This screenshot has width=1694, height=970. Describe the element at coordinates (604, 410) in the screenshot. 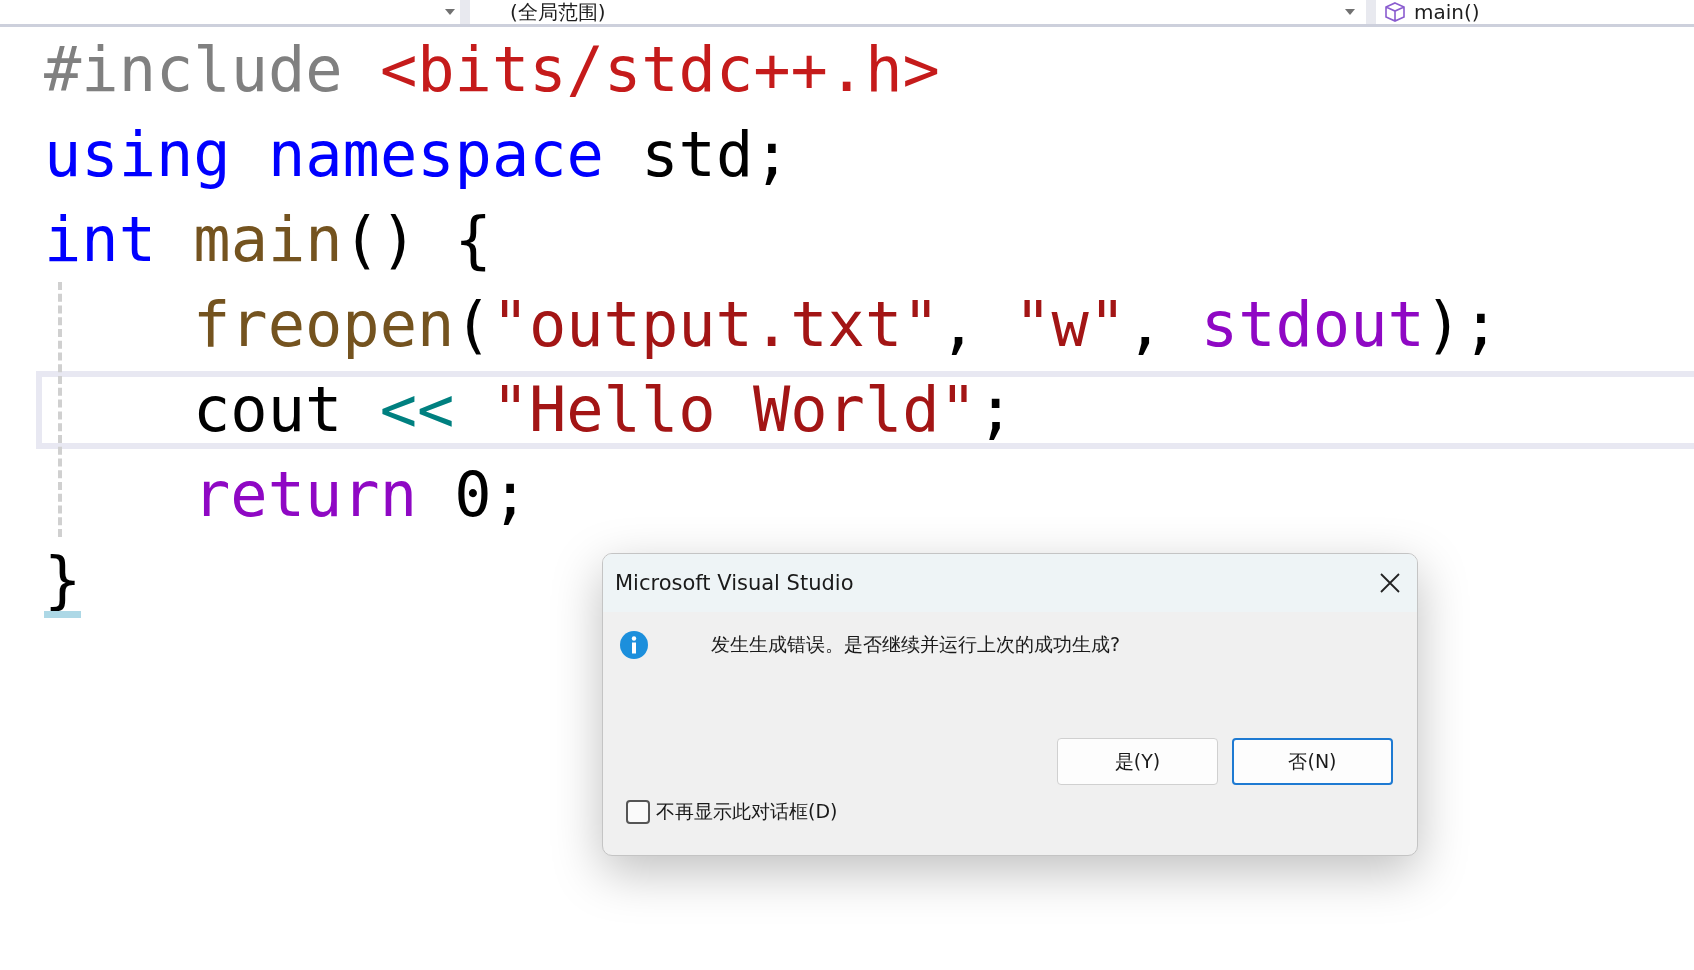

I see `code-line: cout << "Hello World";` at that location.